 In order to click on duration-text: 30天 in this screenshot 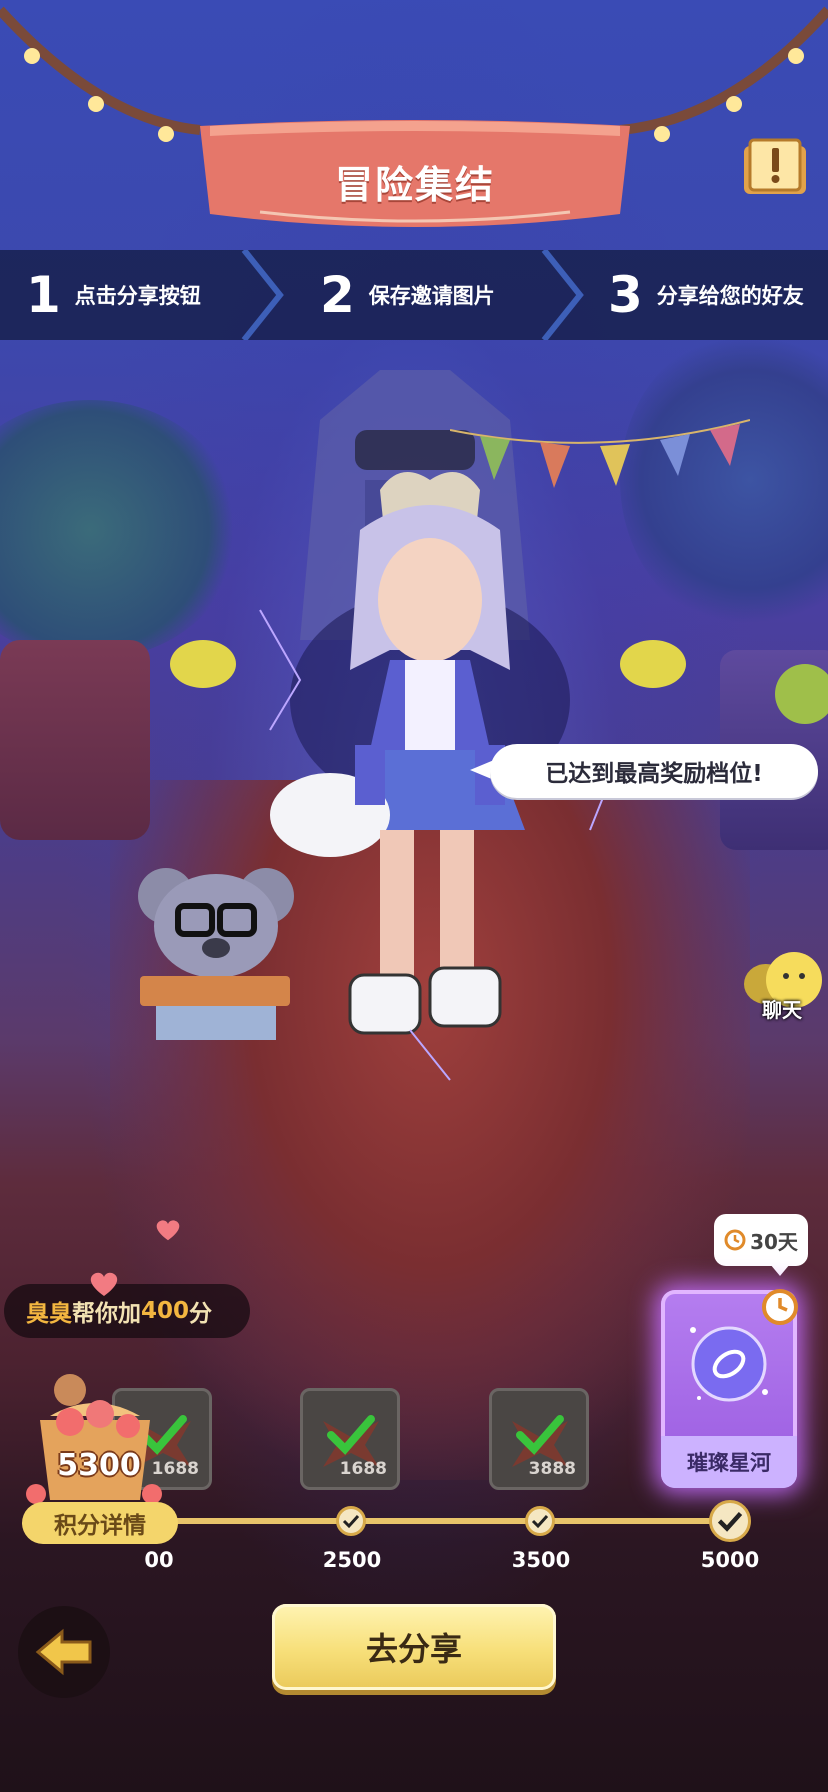, I will do `click(774, 1241)`.